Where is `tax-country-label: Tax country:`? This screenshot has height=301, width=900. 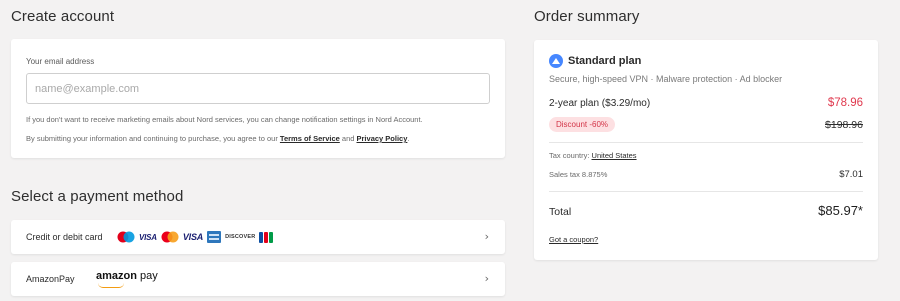 tax-country-label: Tax country: is located at coordinates (569, 155).